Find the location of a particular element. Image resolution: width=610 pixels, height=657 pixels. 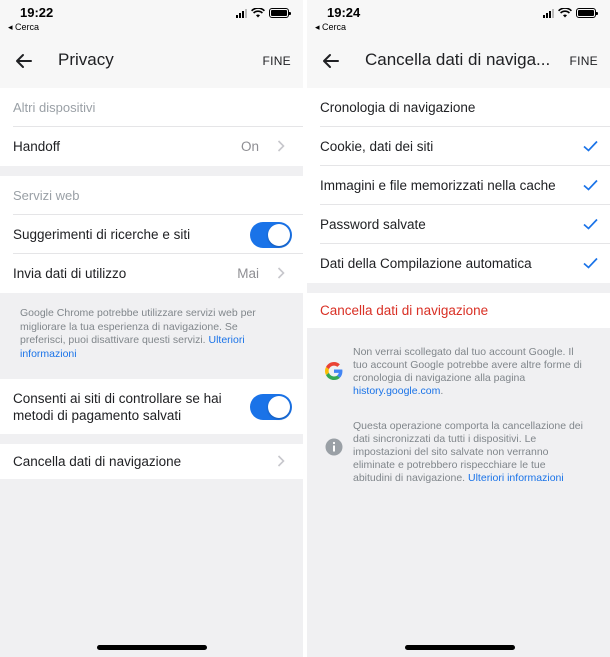

data-type-item: Cronologia di navigazione is located at coordinates (458, 107).